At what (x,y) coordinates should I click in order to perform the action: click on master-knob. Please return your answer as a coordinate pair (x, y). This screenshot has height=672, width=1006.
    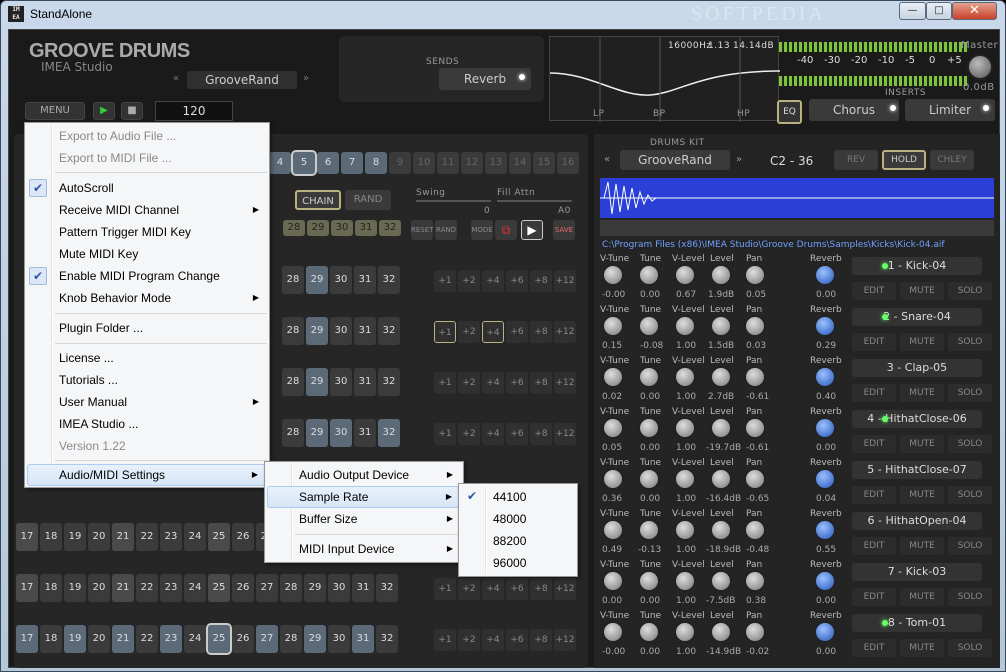
    Looking at the image, I should click on (980, 67).